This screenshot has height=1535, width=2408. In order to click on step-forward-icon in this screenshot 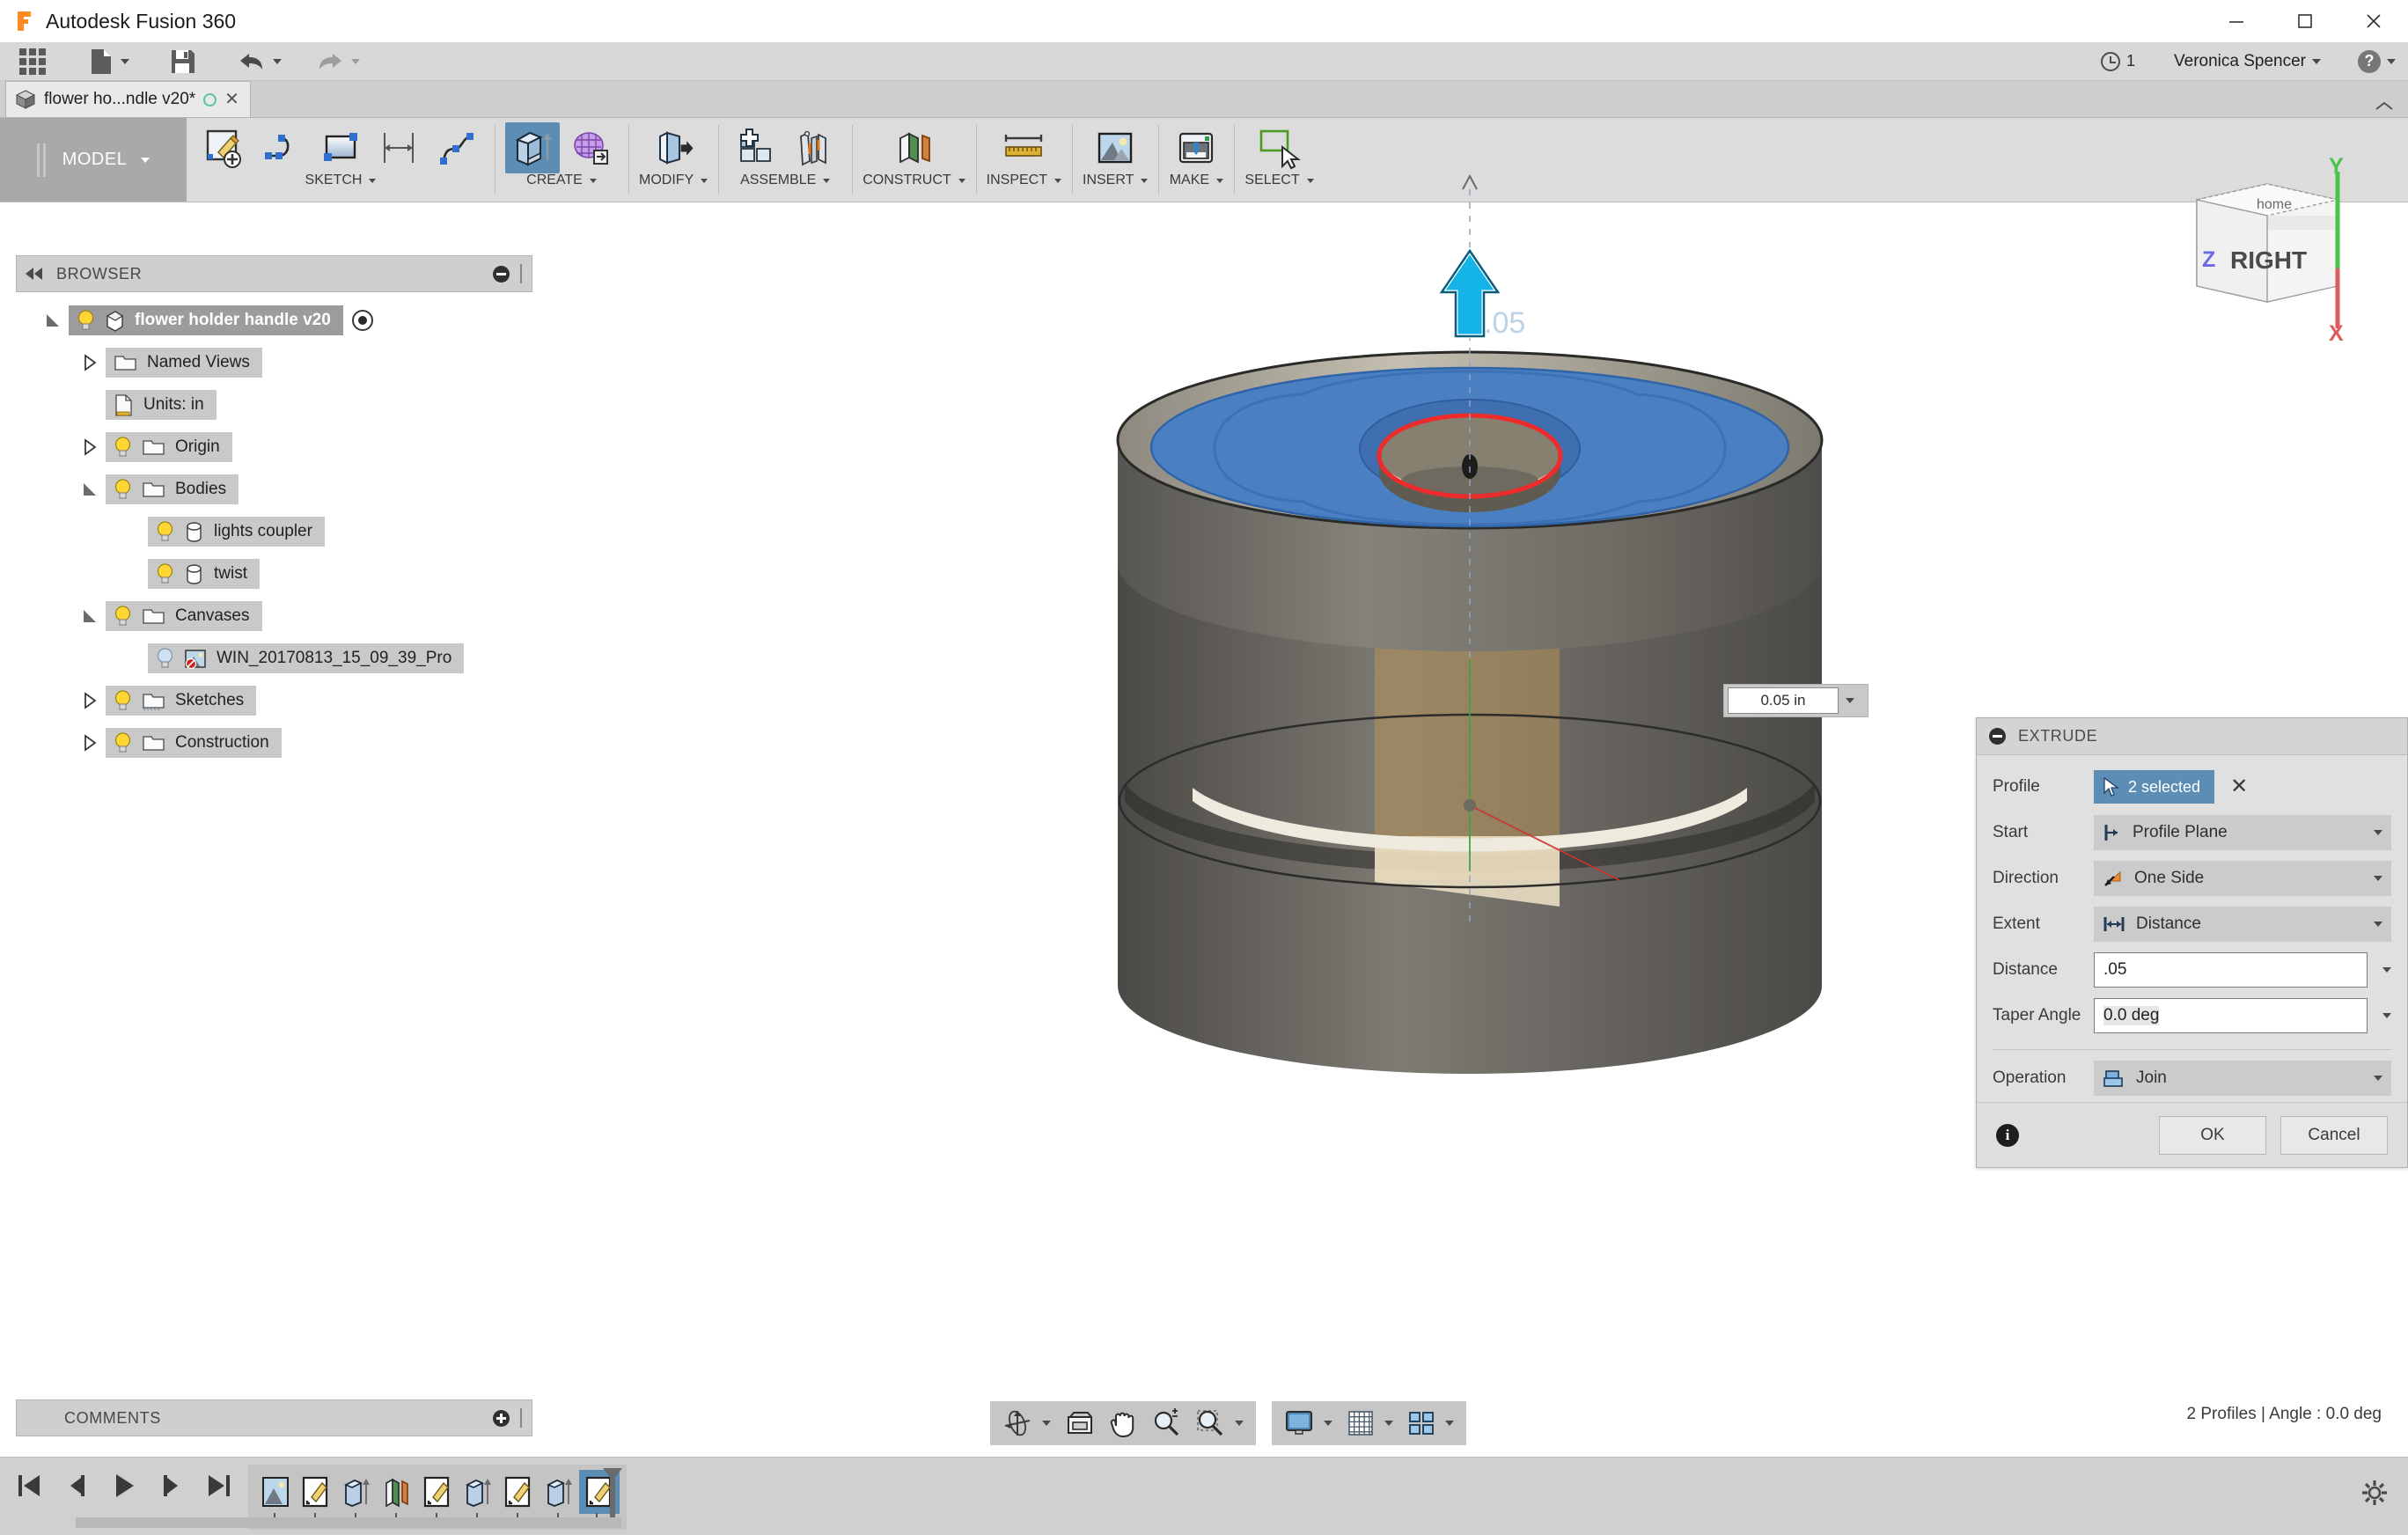, I will do `click(171, 1488)`.